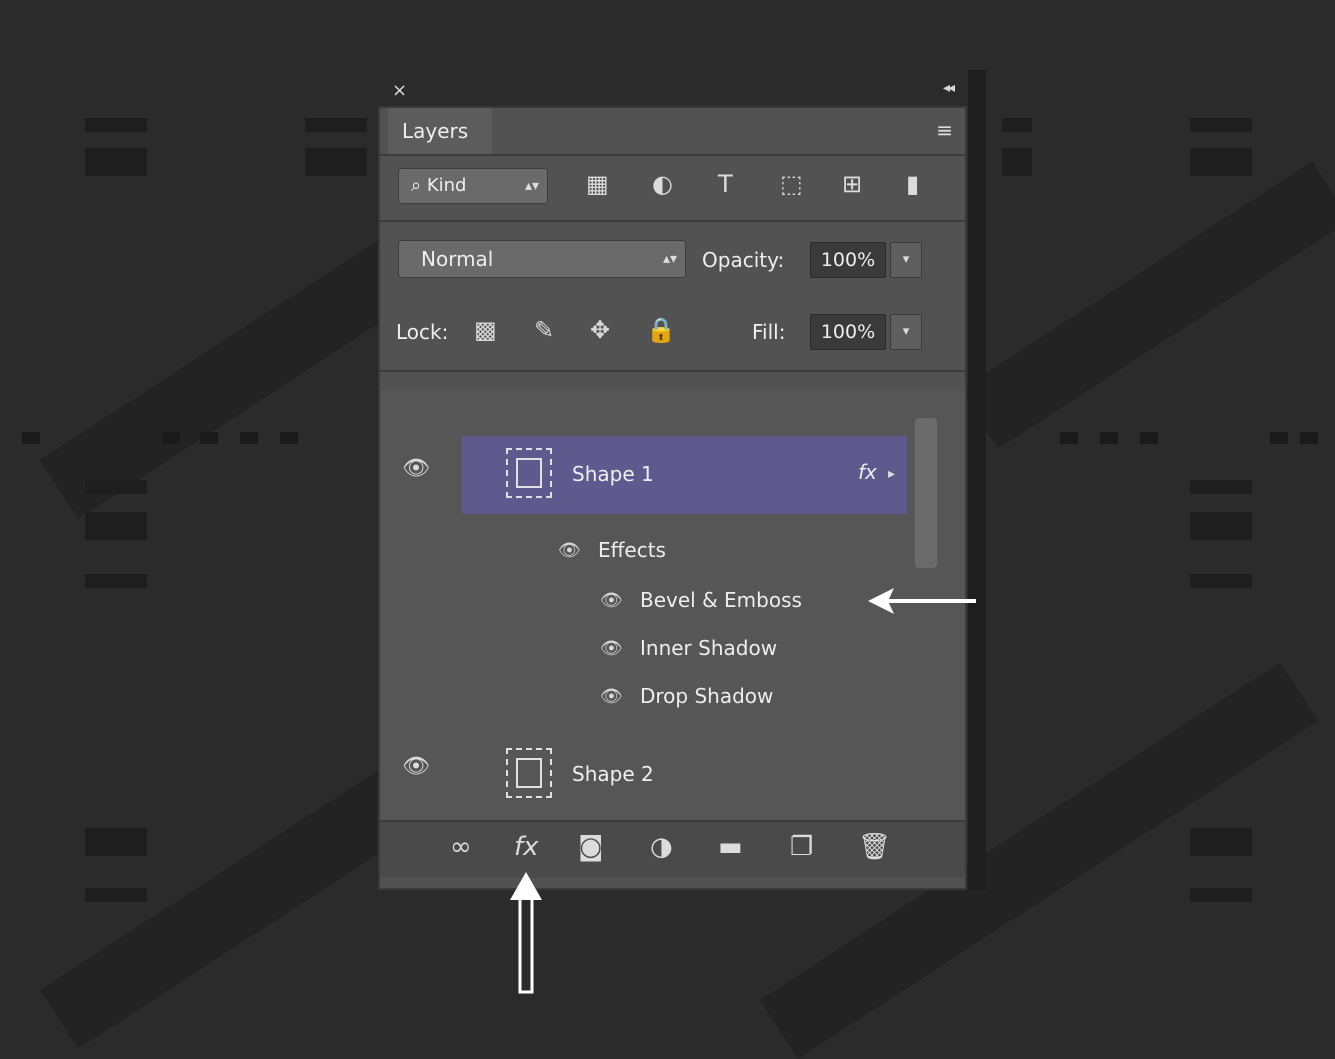 The height and width of the screenshot is (1059, 1335). Describe the element at coordinates (440, 131) in the screenshot. I see `tab-layers: Layers` at that location.